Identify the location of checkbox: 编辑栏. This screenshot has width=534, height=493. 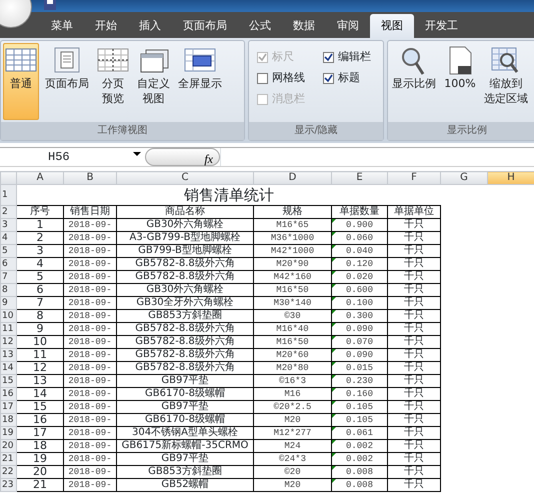
(349, 57).